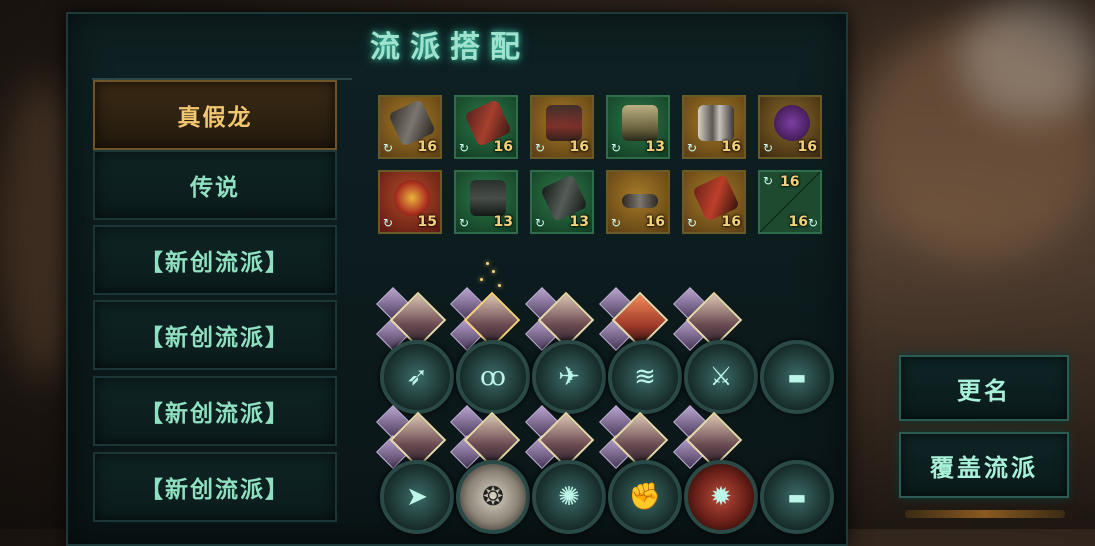  Describe the element at coordinates (215, 260) in the screenshot. I see `tab-build-3: 【新创流派】` at that location.